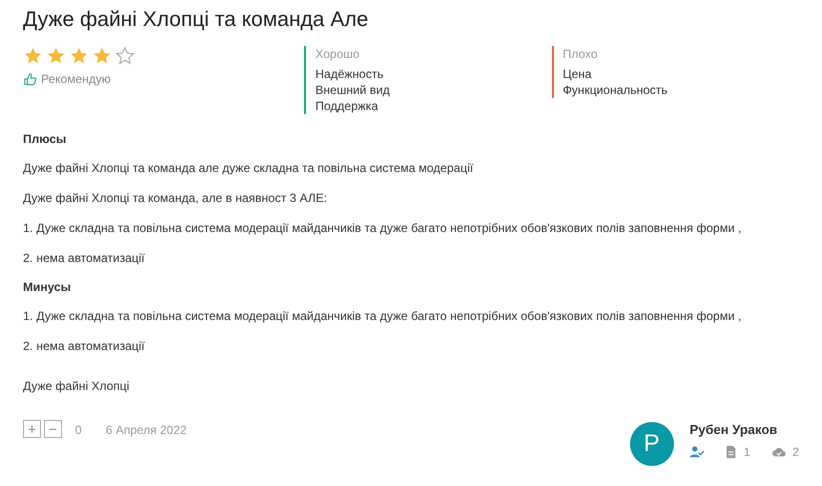  Describe the element at coordinates (697, 452) in the screenshot. I see `user-check-icon` at that location.